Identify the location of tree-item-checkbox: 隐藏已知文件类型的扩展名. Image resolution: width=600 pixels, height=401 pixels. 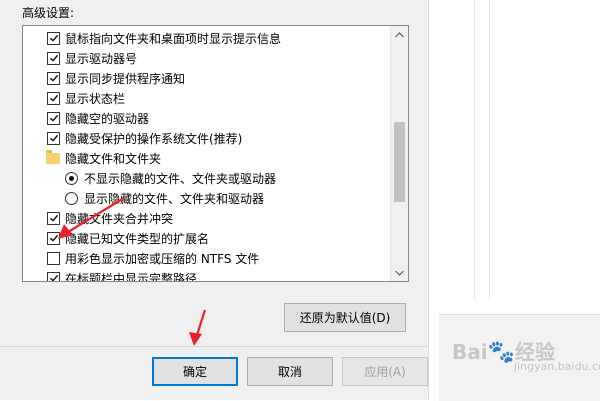
(204, 238).